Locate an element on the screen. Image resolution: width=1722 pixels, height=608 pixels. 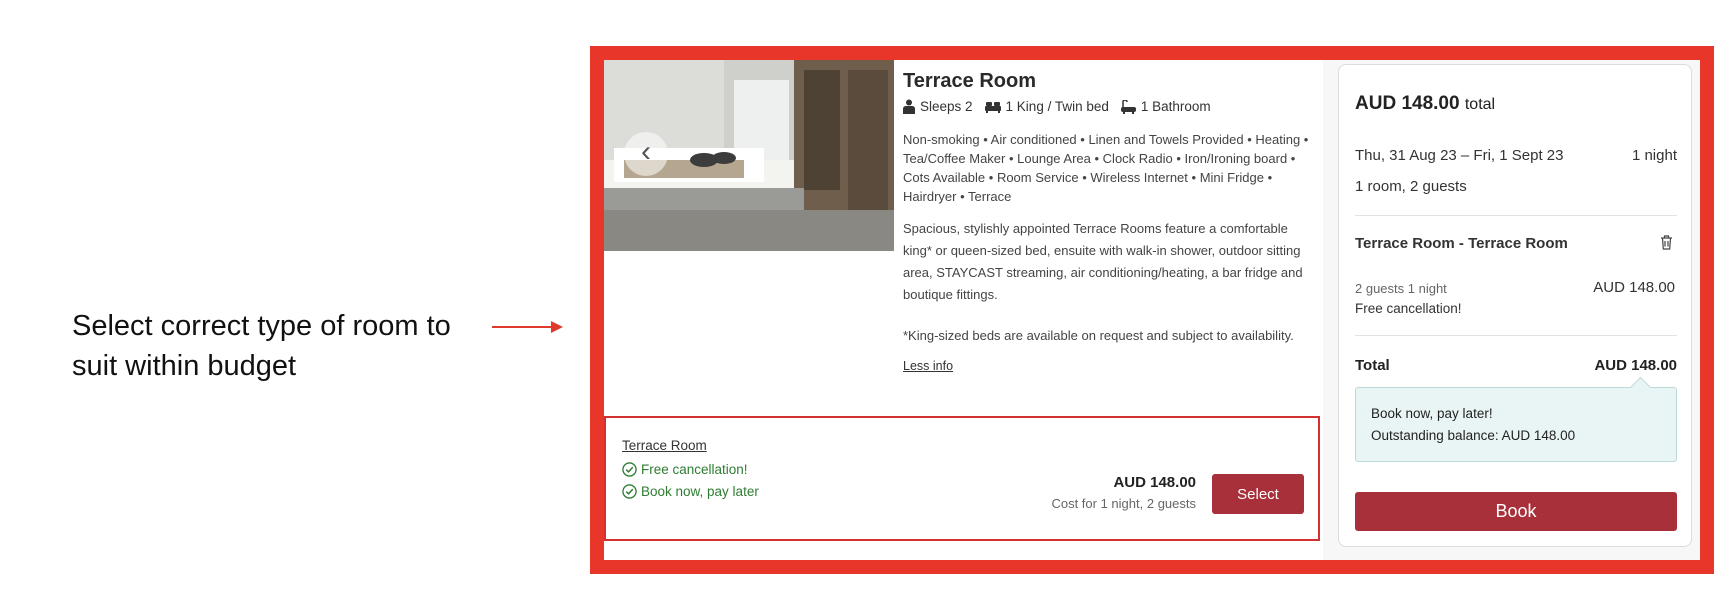
amenity-item: Mini Fridge is located at coordinates (1231, 177).